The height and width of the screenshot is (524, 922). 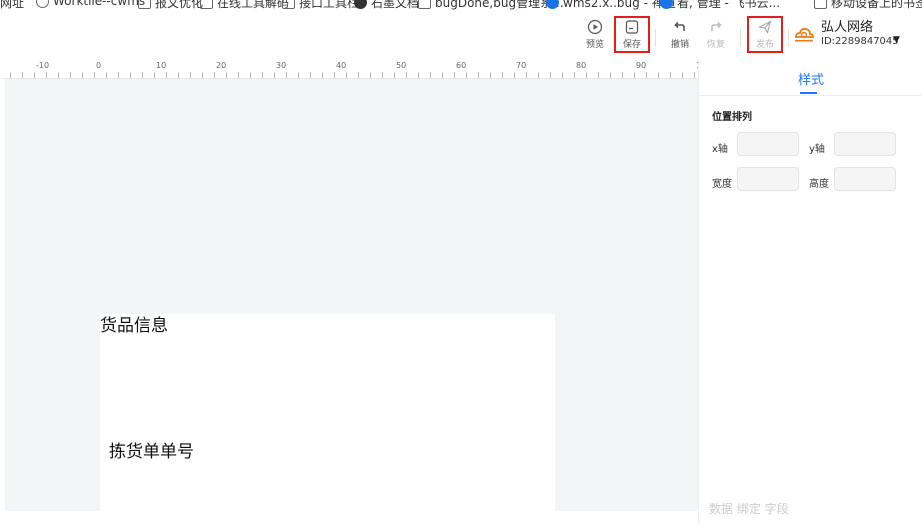 I want to click on bookmark-item: 网址, so click(x=12, y=5).